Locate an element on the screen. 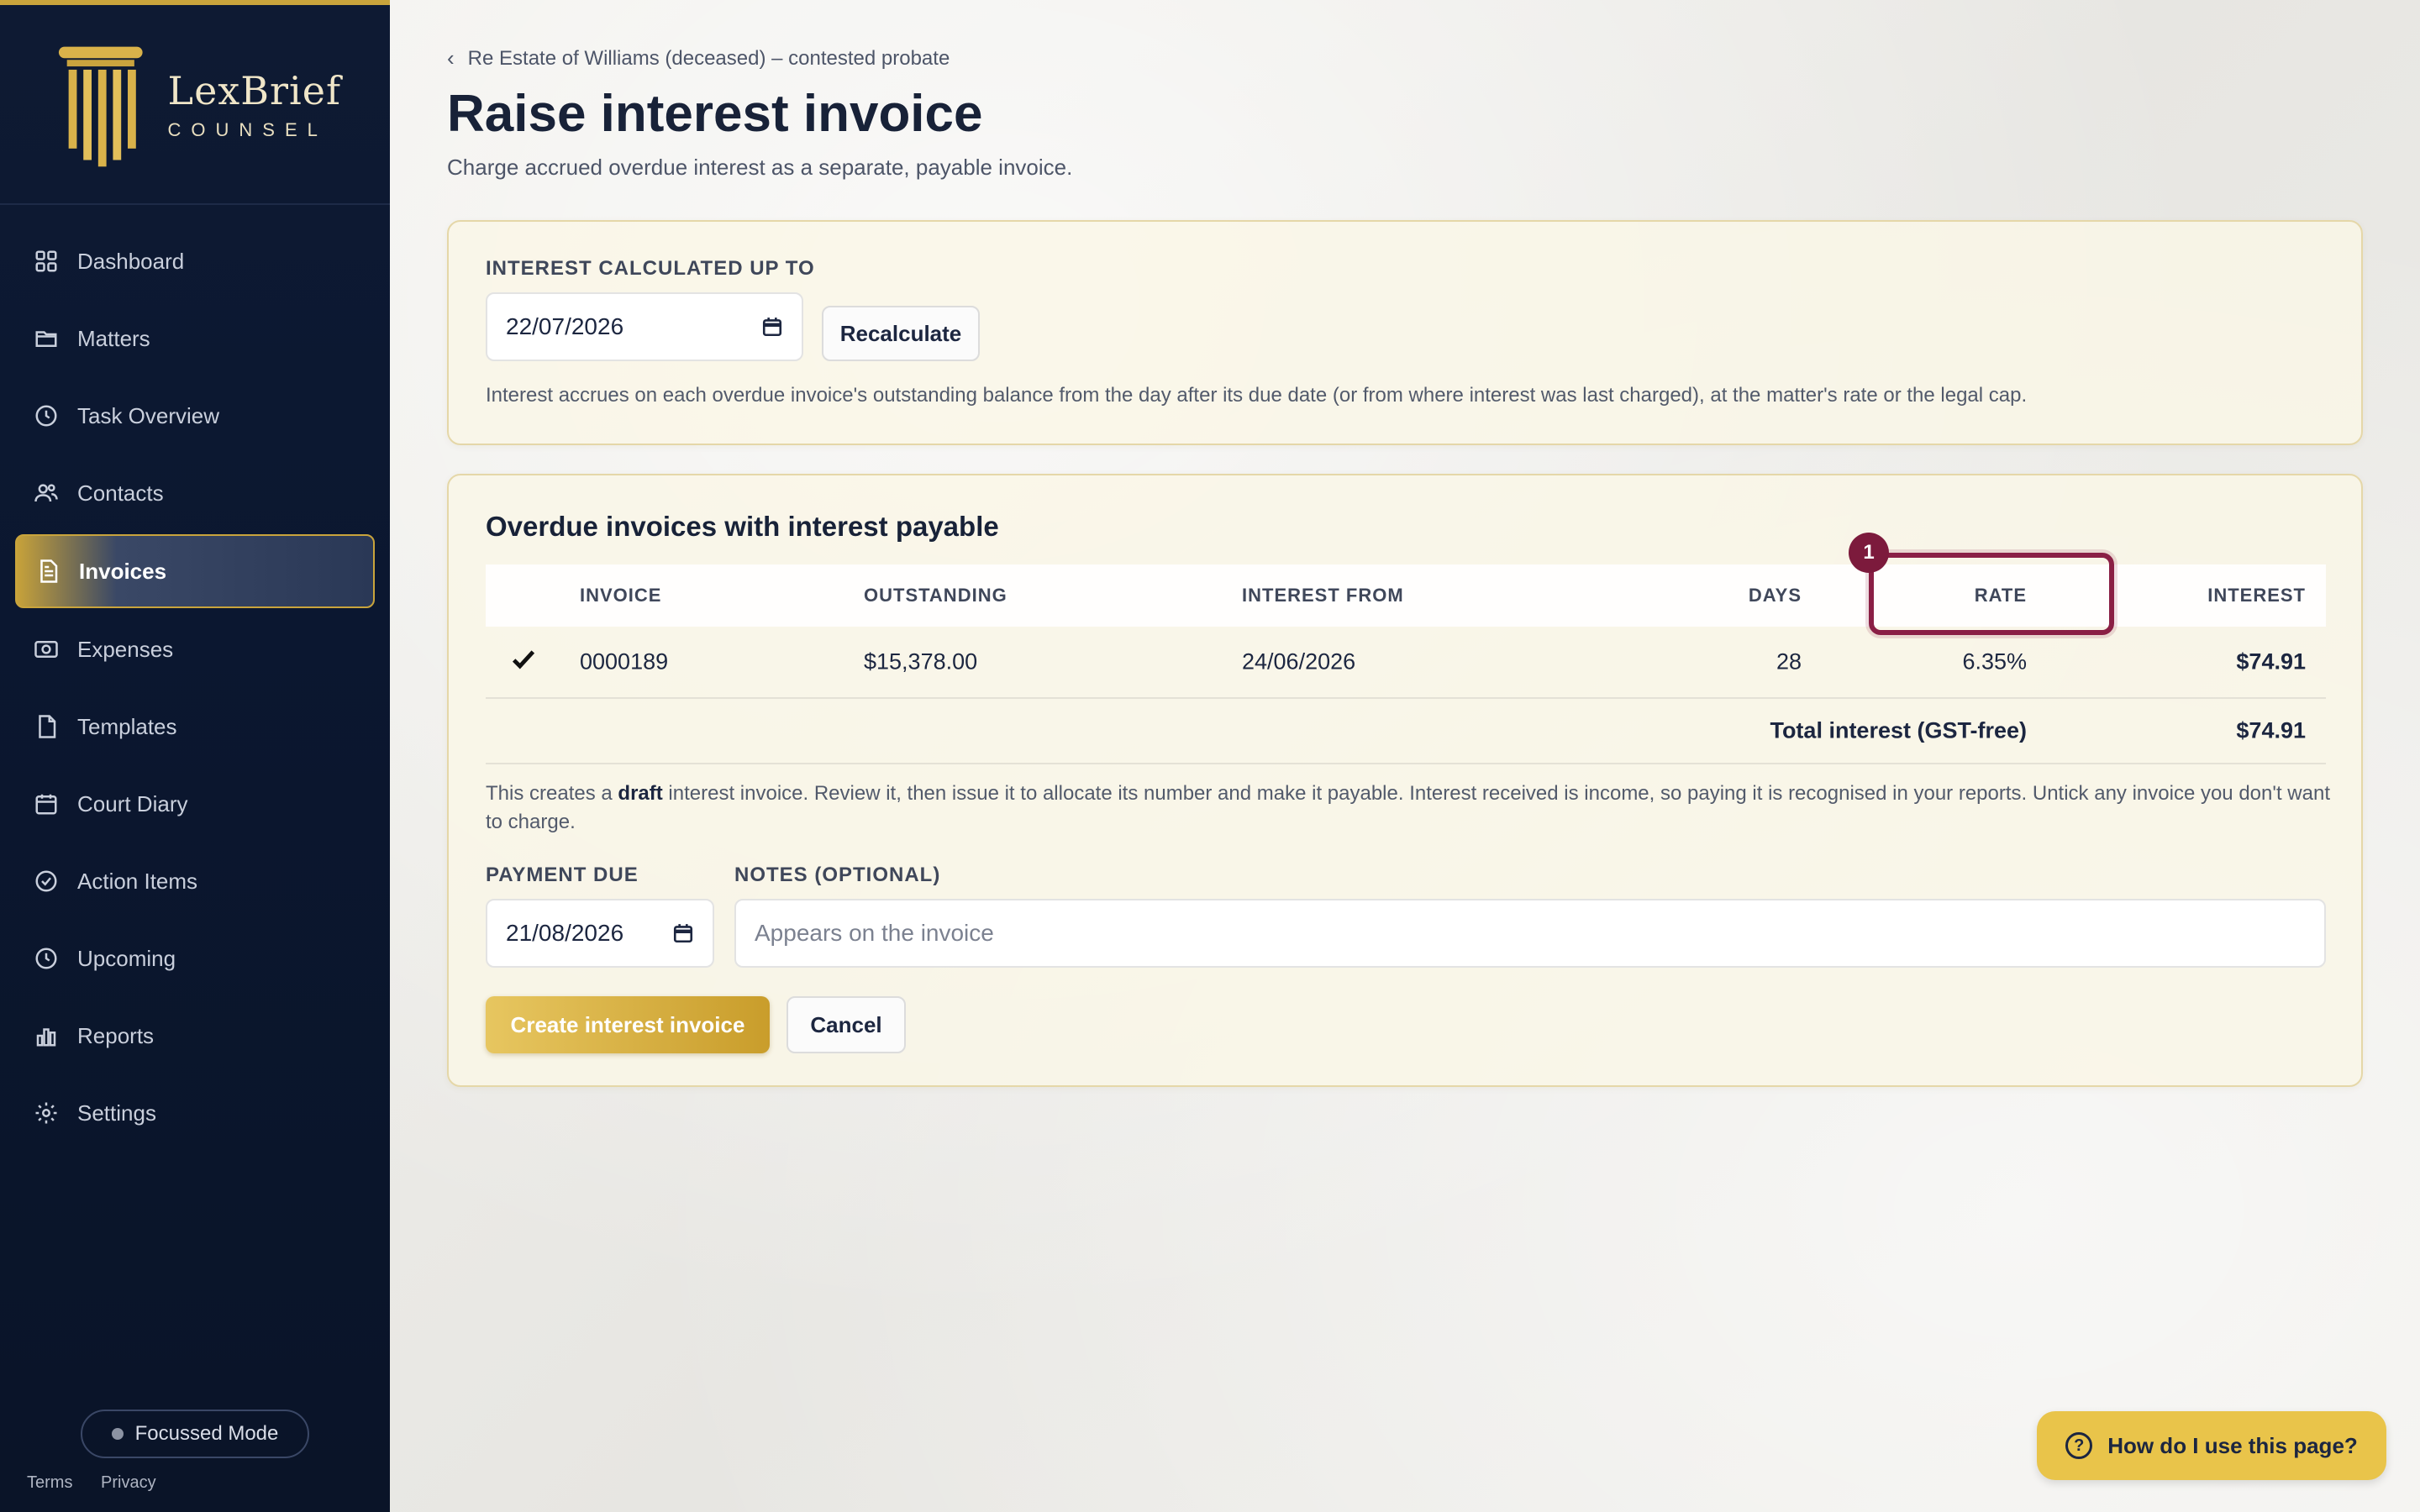 This screenshot has width=2420, height=1512. chevron-left-icon: ‹ is located at coordinates (451, 58).